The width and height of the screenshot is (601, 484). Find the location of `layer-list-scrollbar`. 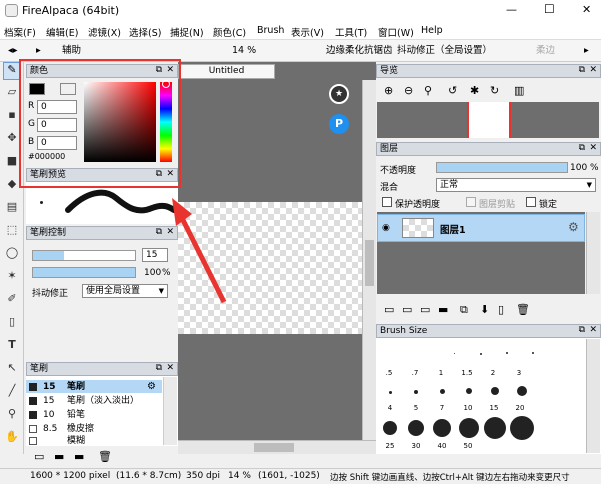

layer-list-scrollbar is located at coordinates (593, 253).